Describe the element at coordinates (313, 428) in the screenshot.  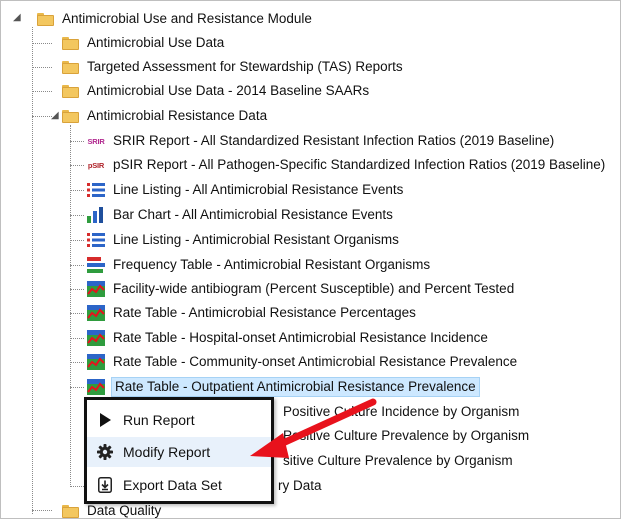
I see `annotation-arrow-icon` at that location.